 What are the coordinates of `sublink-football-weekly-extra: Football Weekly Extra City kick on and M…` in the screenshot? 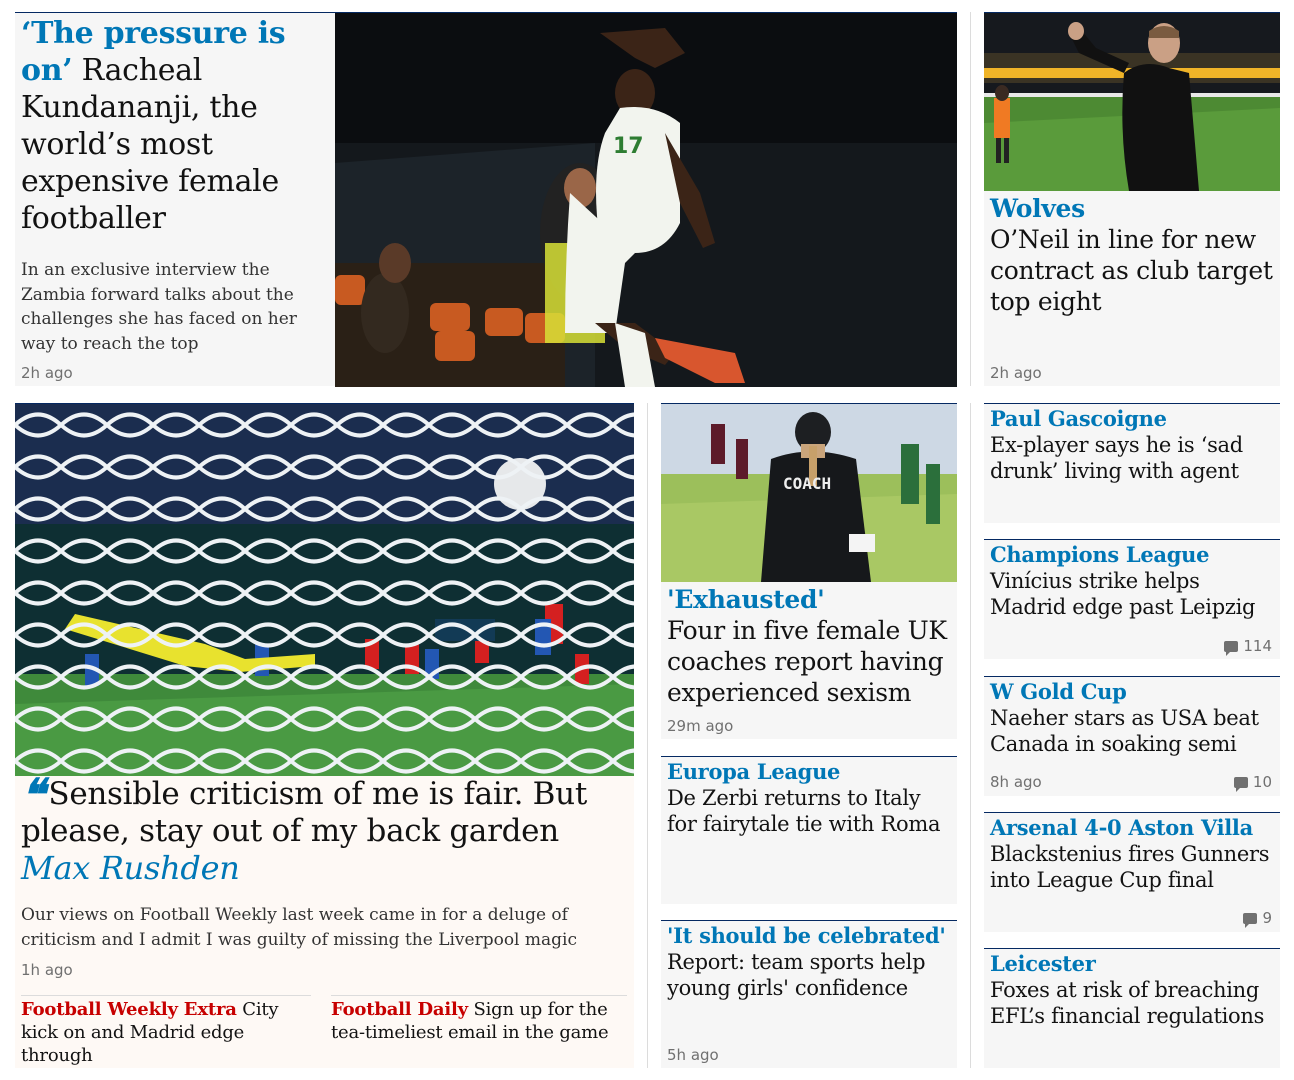 It's located at (166, 1031).